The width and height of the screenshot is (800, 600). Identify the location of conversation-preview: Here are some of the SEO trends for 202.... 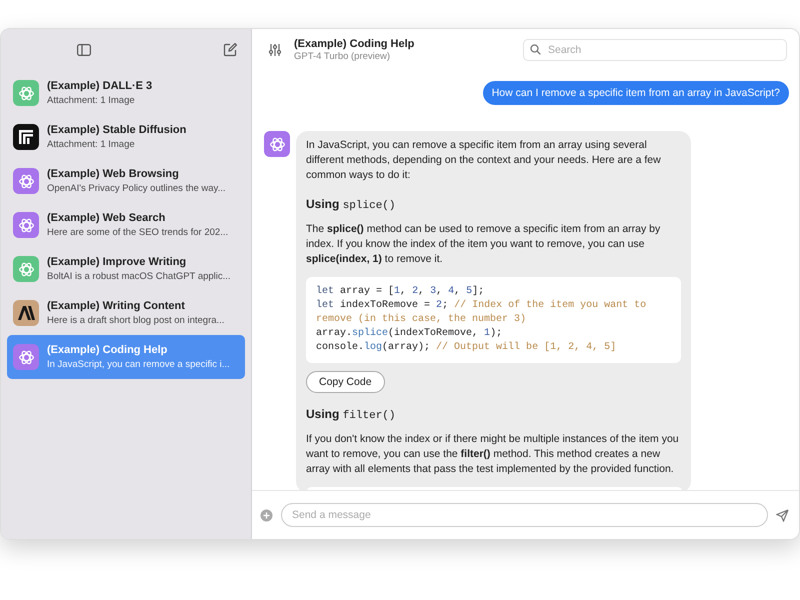
(137, 232).